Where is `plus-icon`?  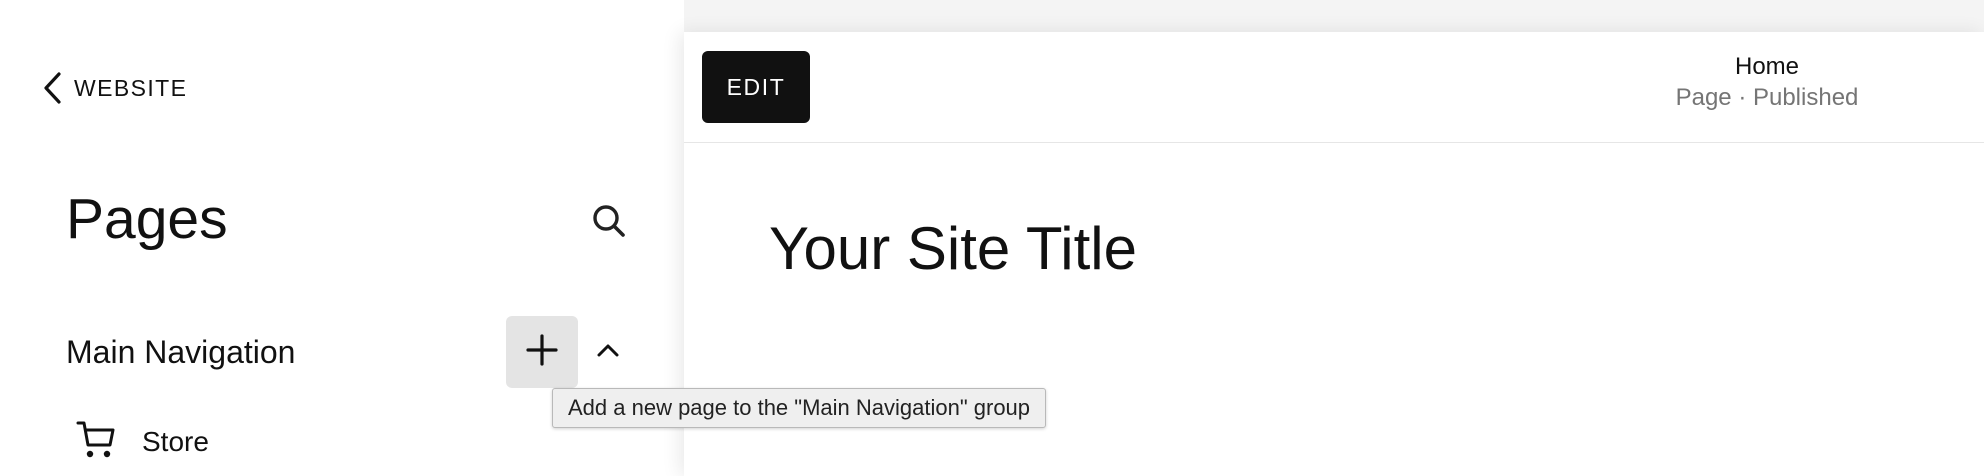
plus-icon is located at coordinates (542, 352).